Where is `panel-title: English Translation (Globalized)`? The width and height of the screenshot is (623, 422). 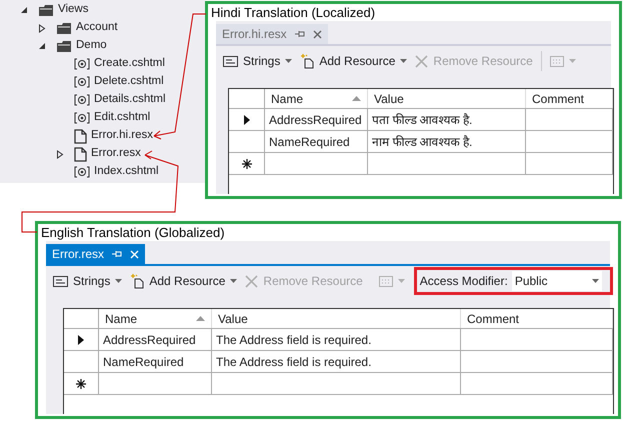
panel-title: English Translation (Globalized) is located at coordinates (133, 232).